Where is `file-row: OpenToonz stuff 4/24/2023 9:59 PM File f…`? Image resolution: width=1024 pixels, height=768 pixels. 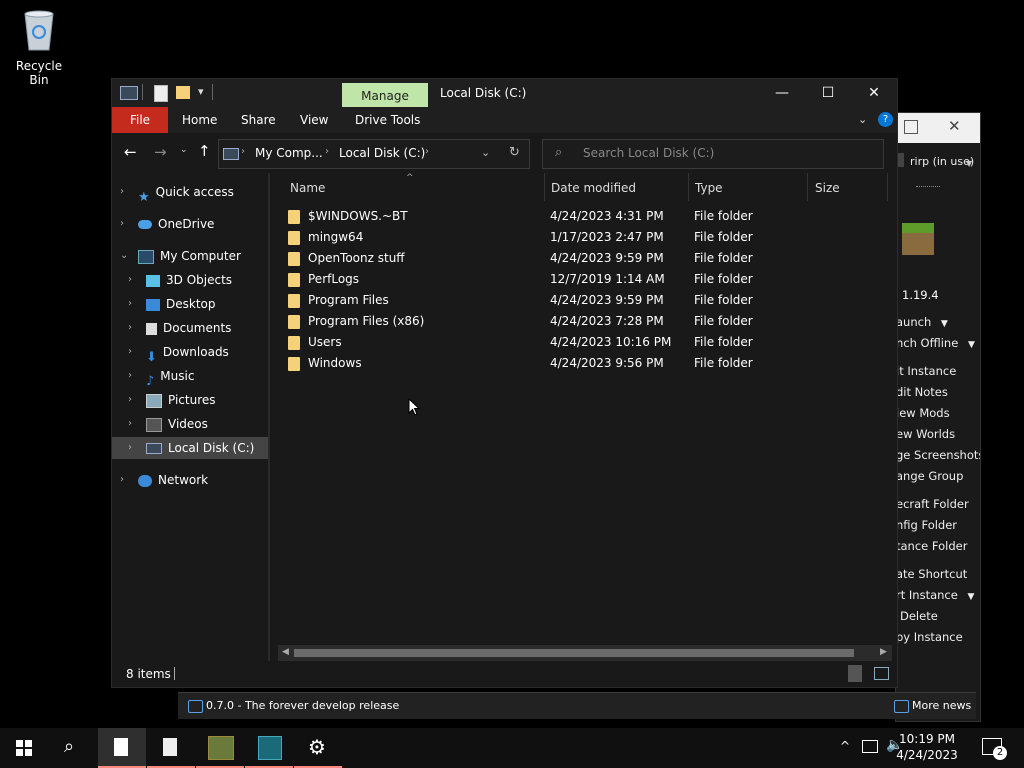
file-row: OpenToonz stuff 4/24/2023 9:59 PM File f… is located at coordinates (588, 258).